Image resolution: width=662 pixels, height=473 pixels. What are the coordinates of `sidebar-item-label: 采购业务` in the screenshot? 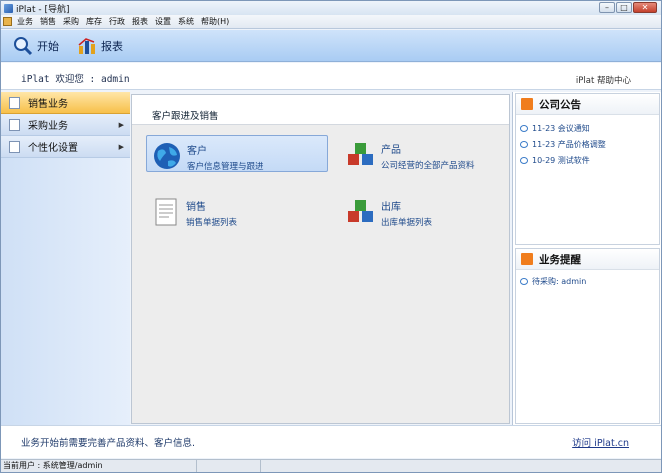 It's located at (48, 126).